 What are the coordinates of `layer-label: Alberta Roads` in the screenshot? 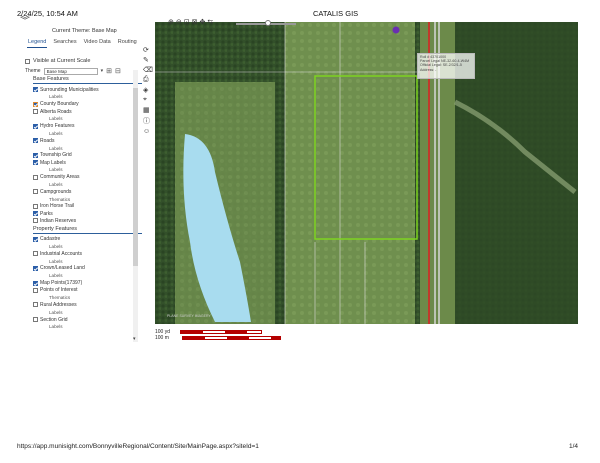 It's located at (56, 111).